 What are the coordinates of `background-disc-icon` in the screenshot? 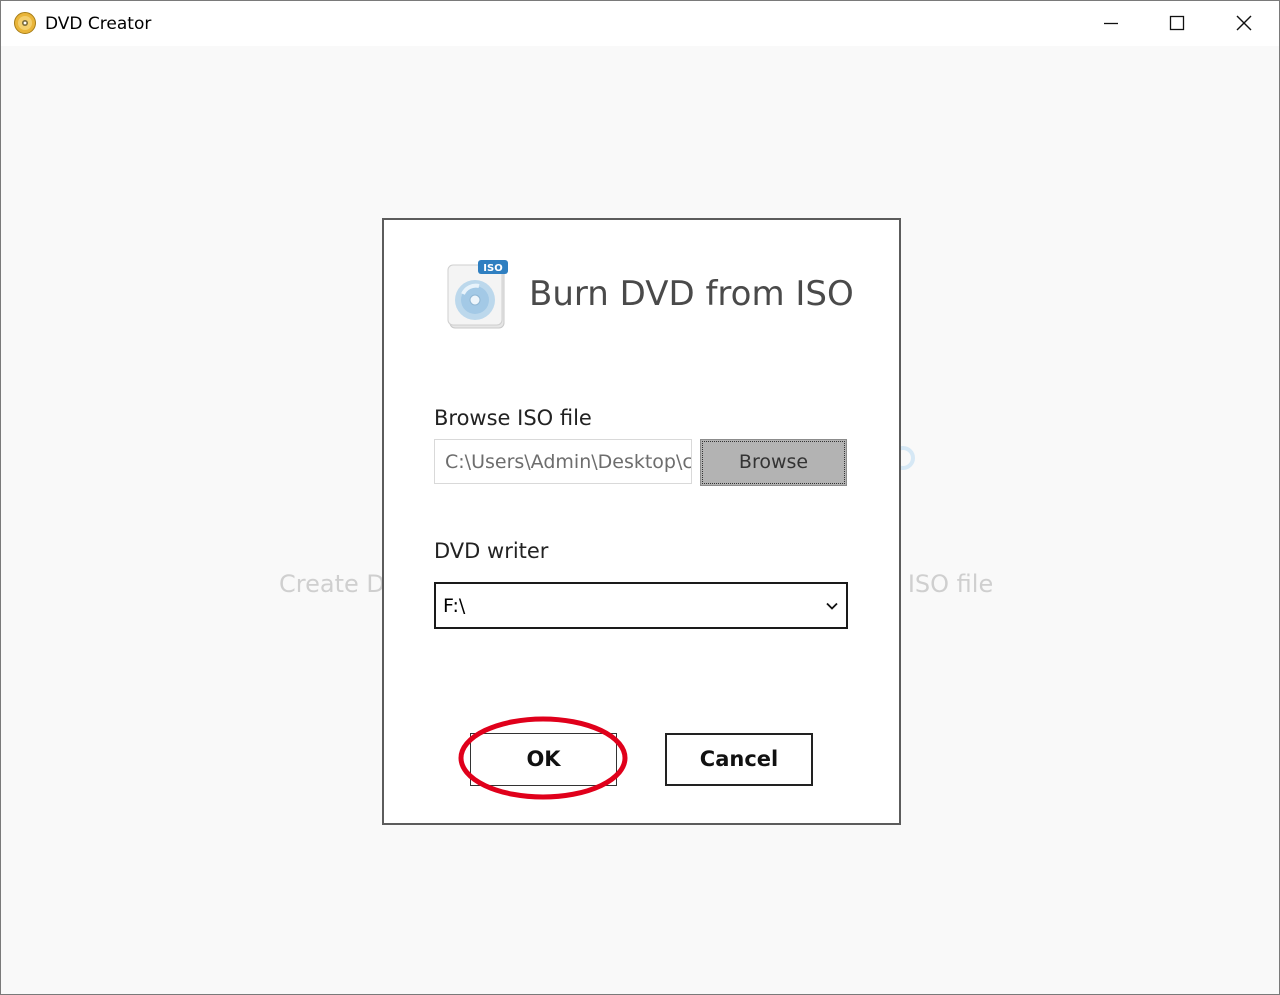 It's located at (908, 458).